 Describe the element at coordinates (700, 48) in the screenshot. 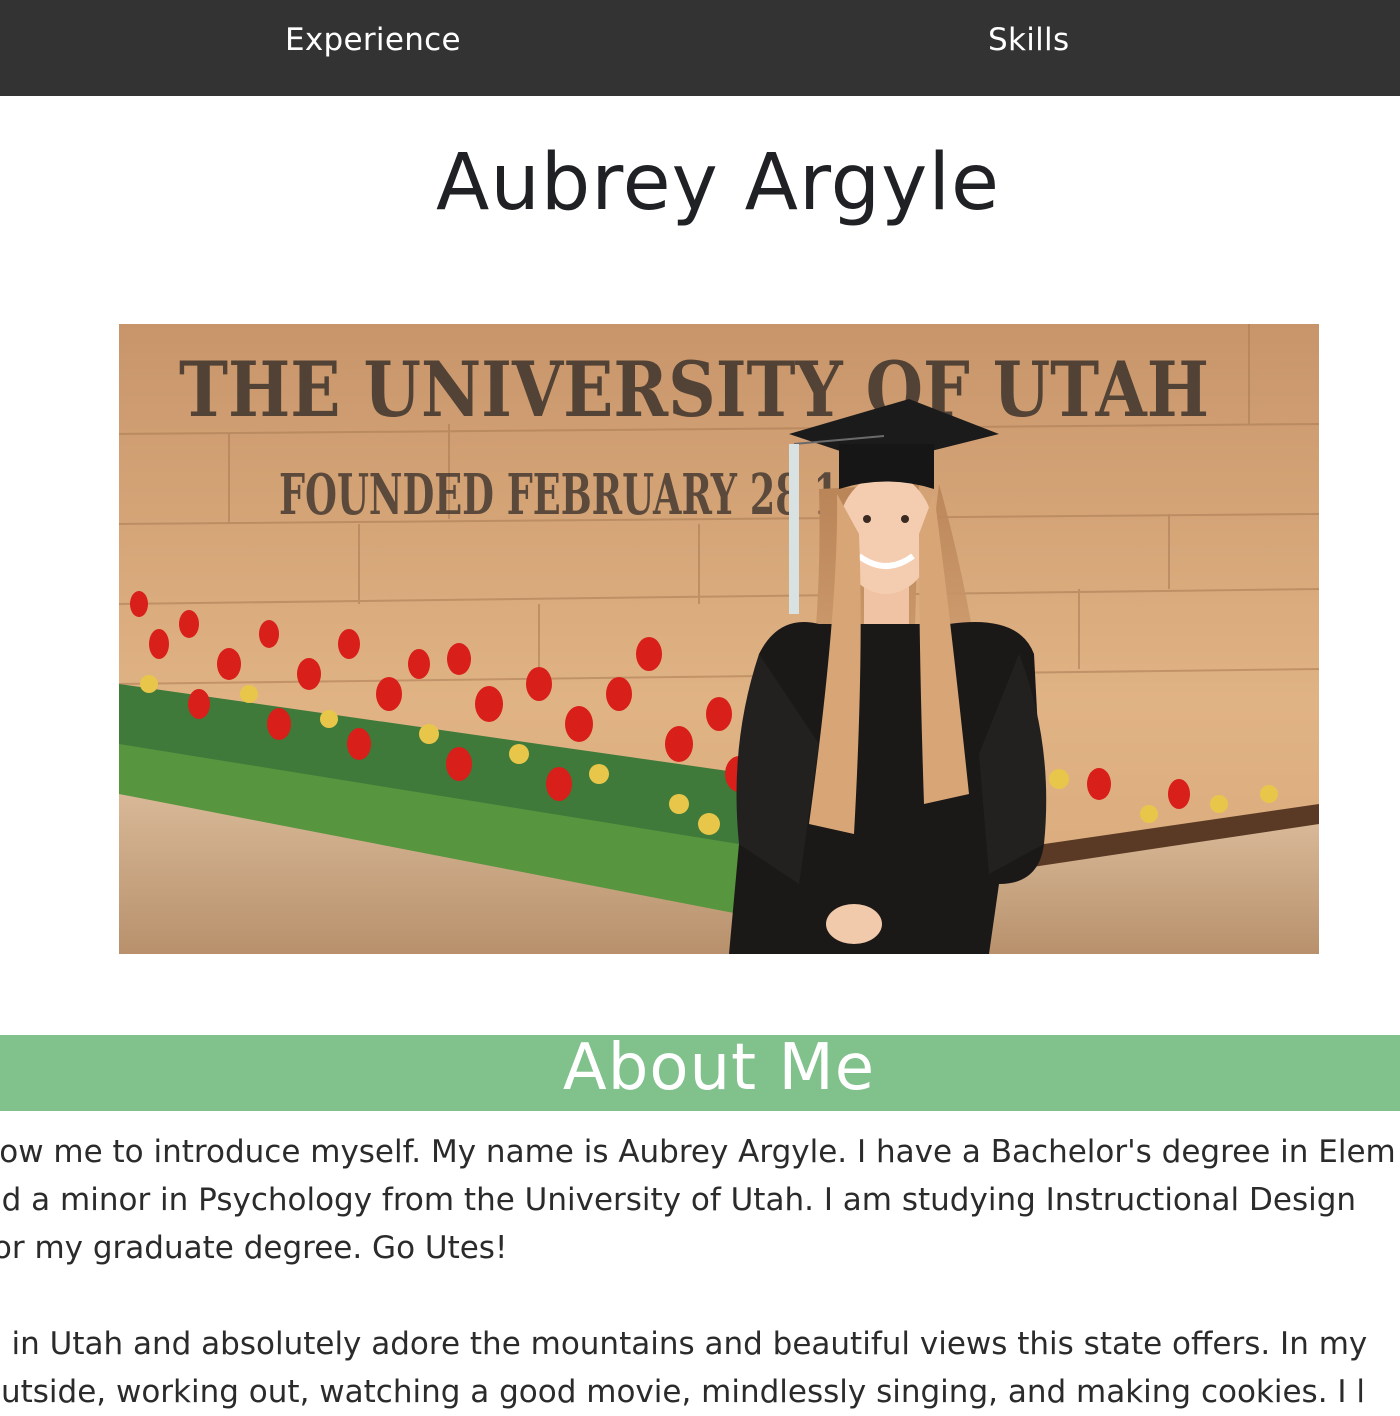

I see `top-navbar: Experience Skills` at that location.